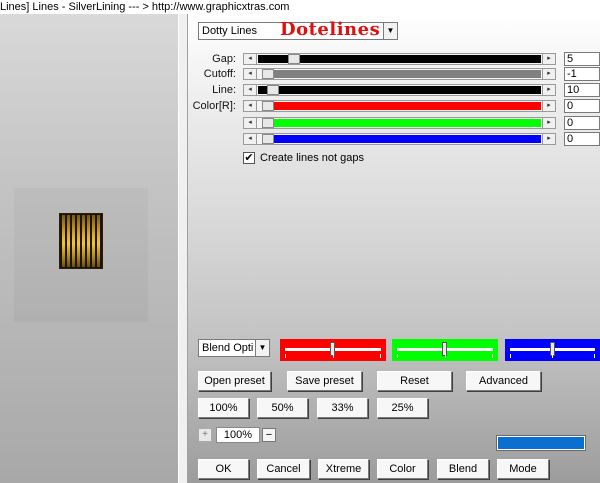 Image resolution: width=600 pixels, height=483 pixels. I want to click on zoom-33-button: 33%, so click(342, 408).